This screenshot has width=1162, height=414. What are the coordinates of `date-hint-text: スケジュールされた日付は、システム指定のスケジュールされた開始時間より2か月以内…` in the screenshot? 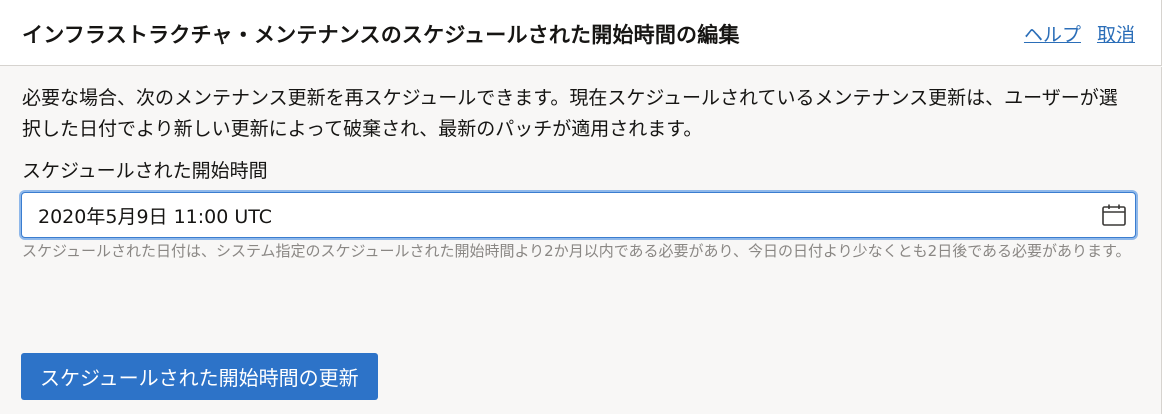 It's located at (576, 251).